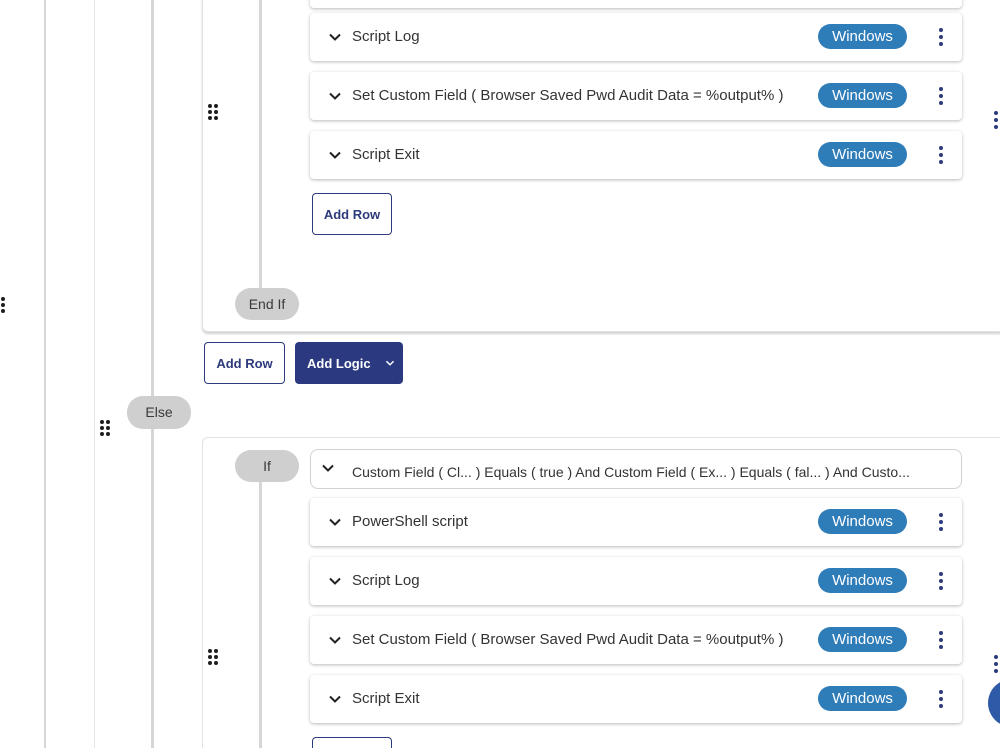  Describe the element at coordinates (260, 614) in the screenshot. I see `if-block-line-lower` at that location.